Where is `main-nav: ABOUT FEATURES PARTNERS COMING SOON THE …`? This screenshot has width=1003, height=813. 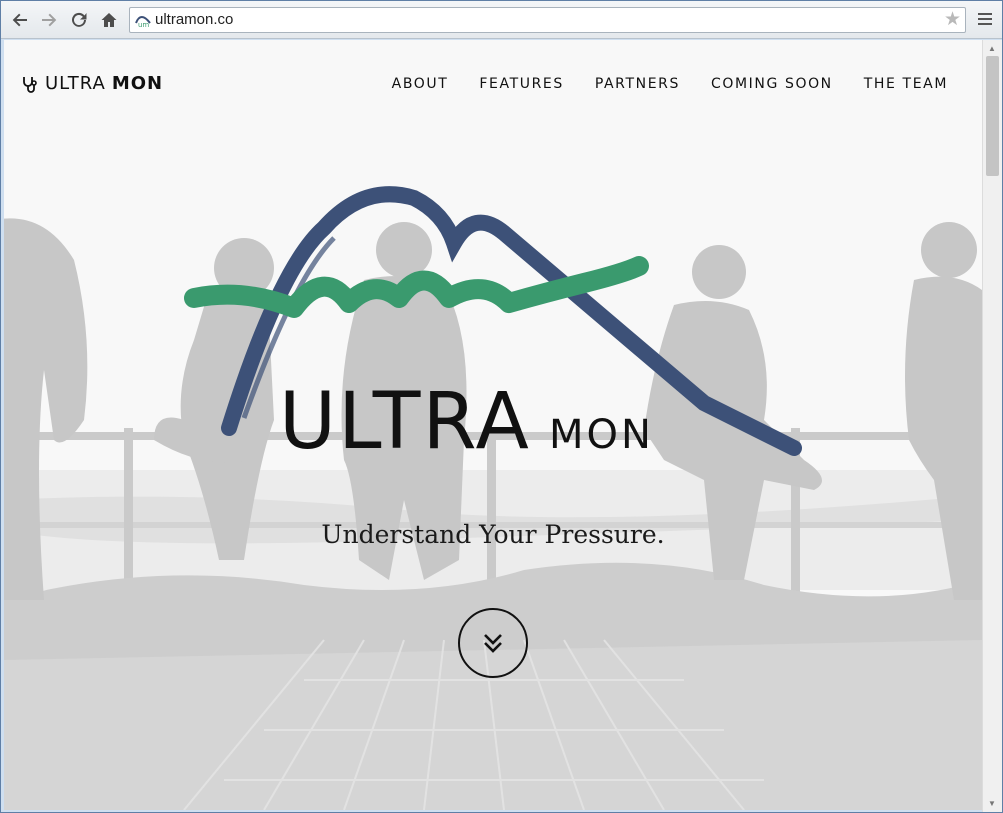
main-nav: ABOUT FEATURES PARTNERS COMING SOON THE … is located at coordinates (654, 84).